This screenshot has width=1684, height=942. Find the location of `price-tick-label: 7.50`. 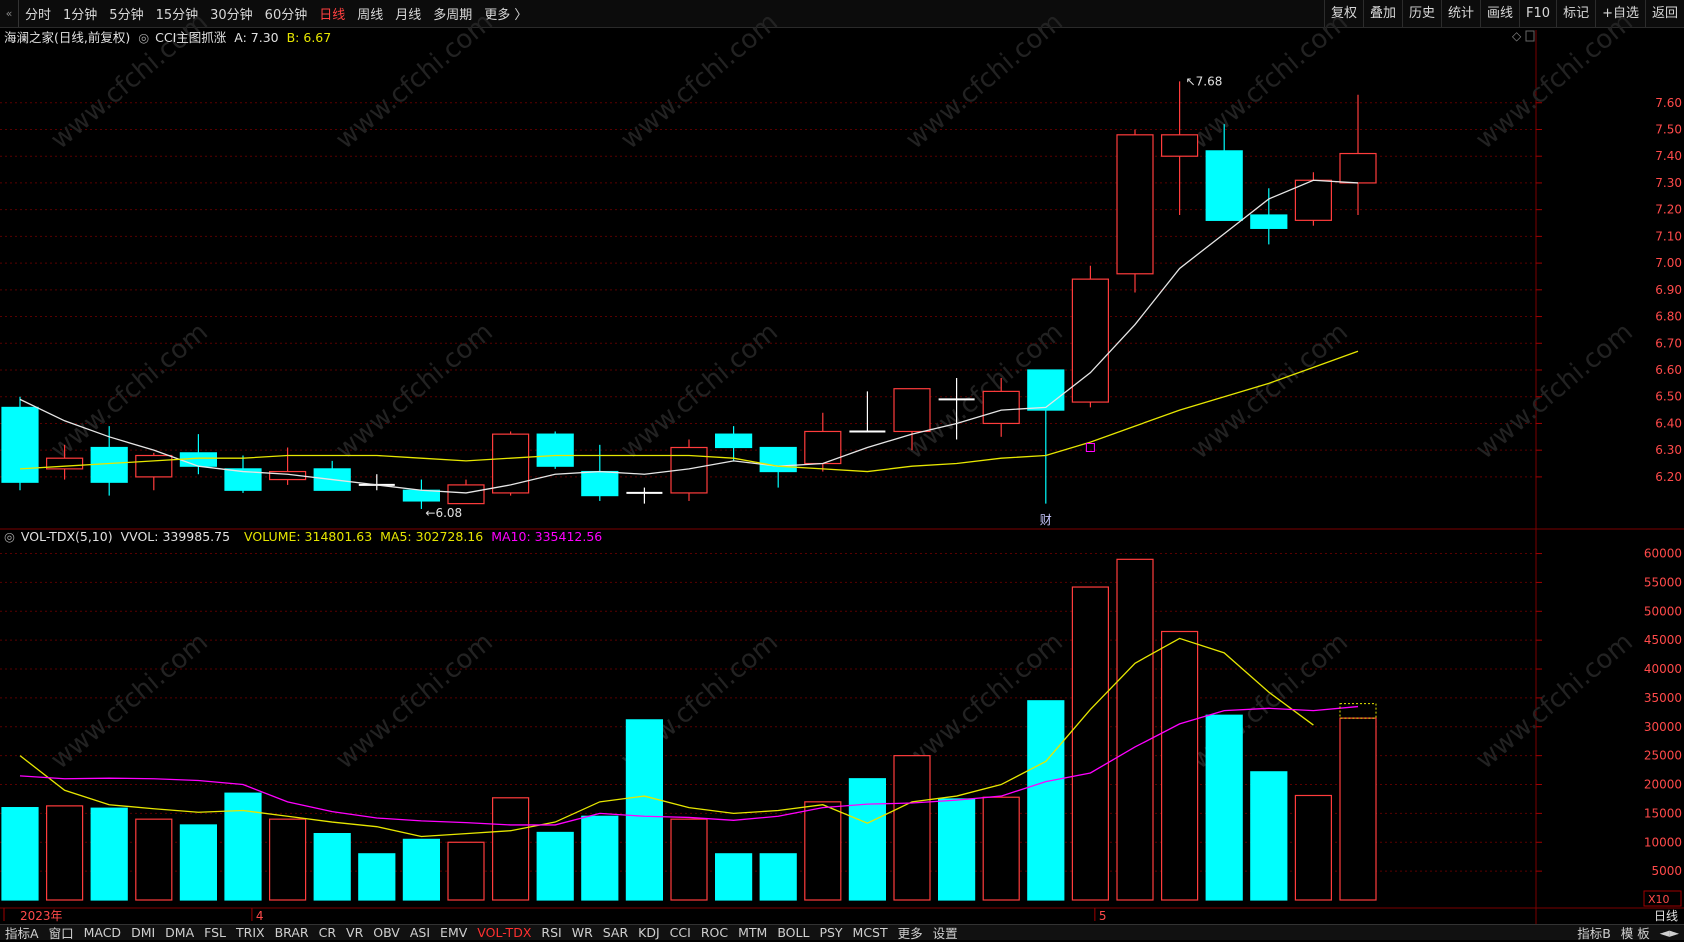

price-tick-label: 7.50 is located at coordinates (1668, 129).